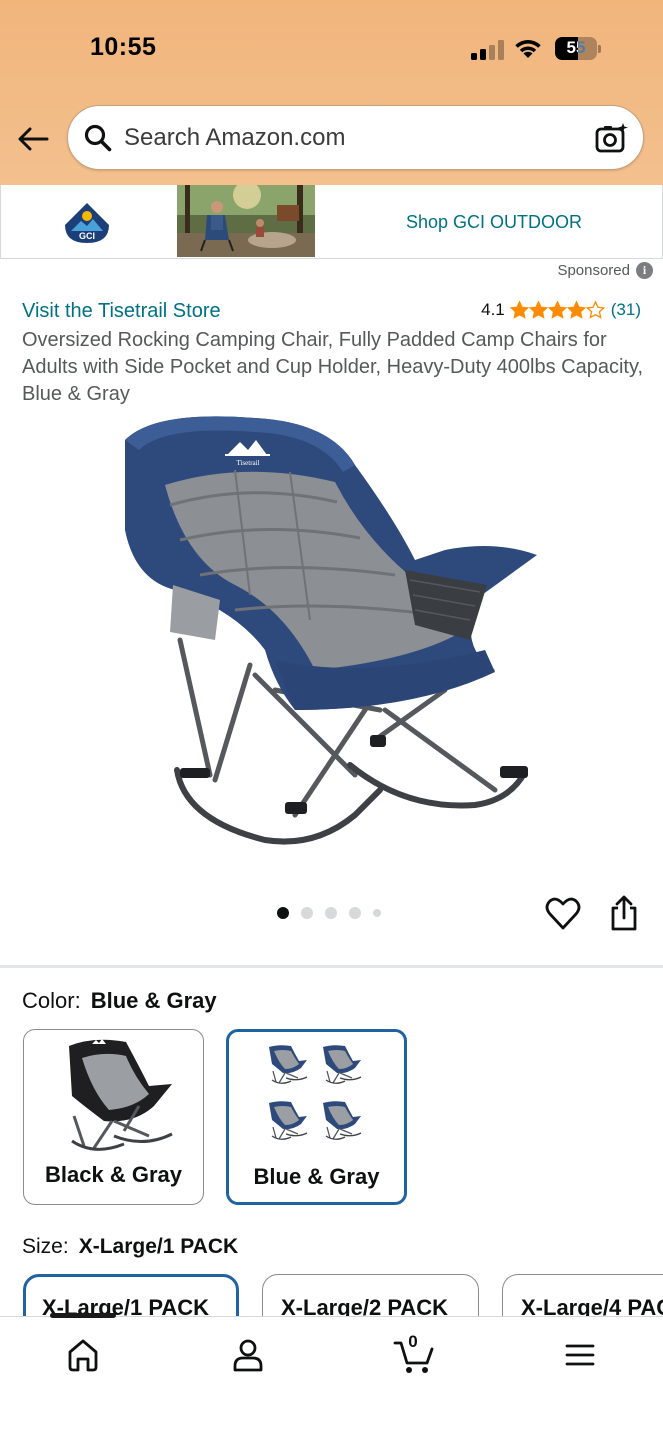  Describe the element at coordinates (87, 236) in the screenshot. I see `gci-logo-text: GCI` at that location.